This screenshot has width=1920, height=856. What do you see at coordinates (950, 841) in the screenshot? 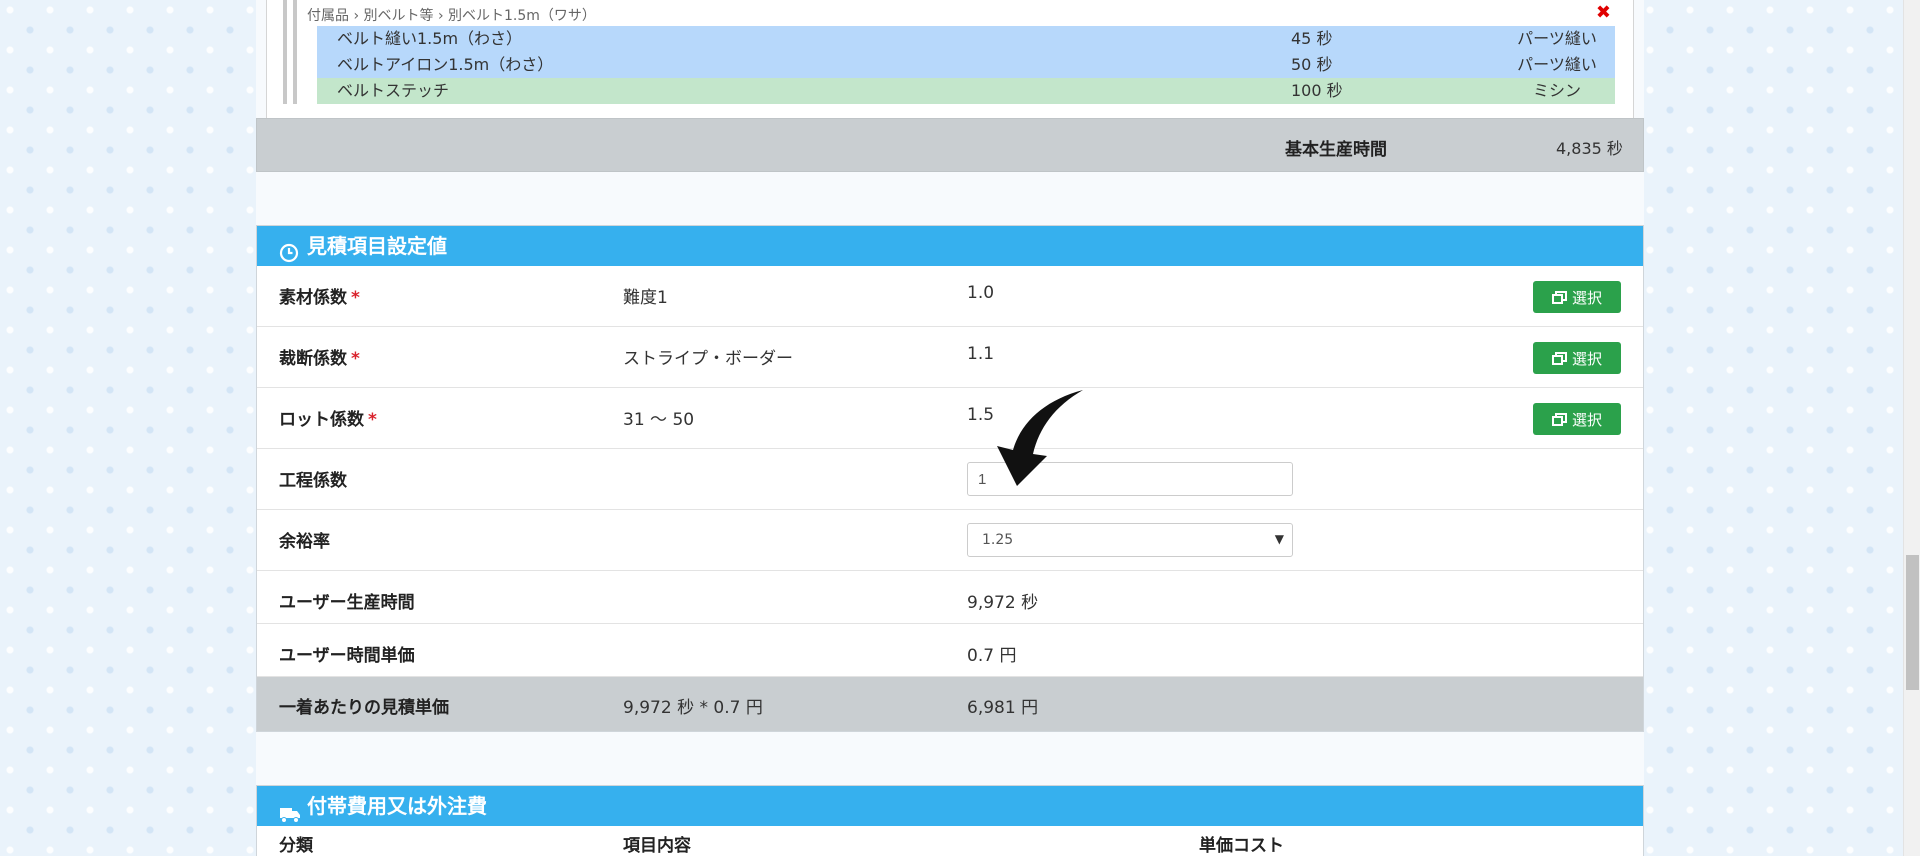
I see `table-header: 分類 項目内容 単価コスト` at bounding box center [950, 841].